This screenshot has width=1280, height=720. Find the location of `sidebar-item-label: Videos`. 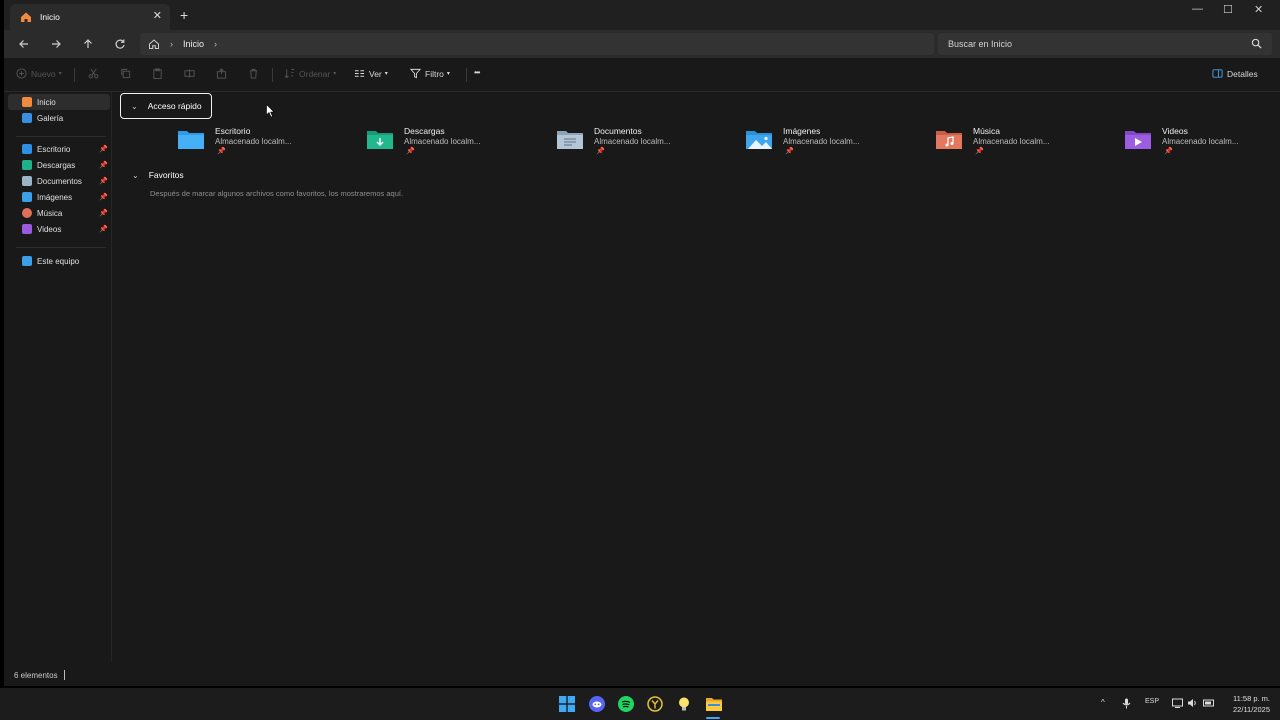

sidebar-item-label: Videos is located at coordinates (49, 229).